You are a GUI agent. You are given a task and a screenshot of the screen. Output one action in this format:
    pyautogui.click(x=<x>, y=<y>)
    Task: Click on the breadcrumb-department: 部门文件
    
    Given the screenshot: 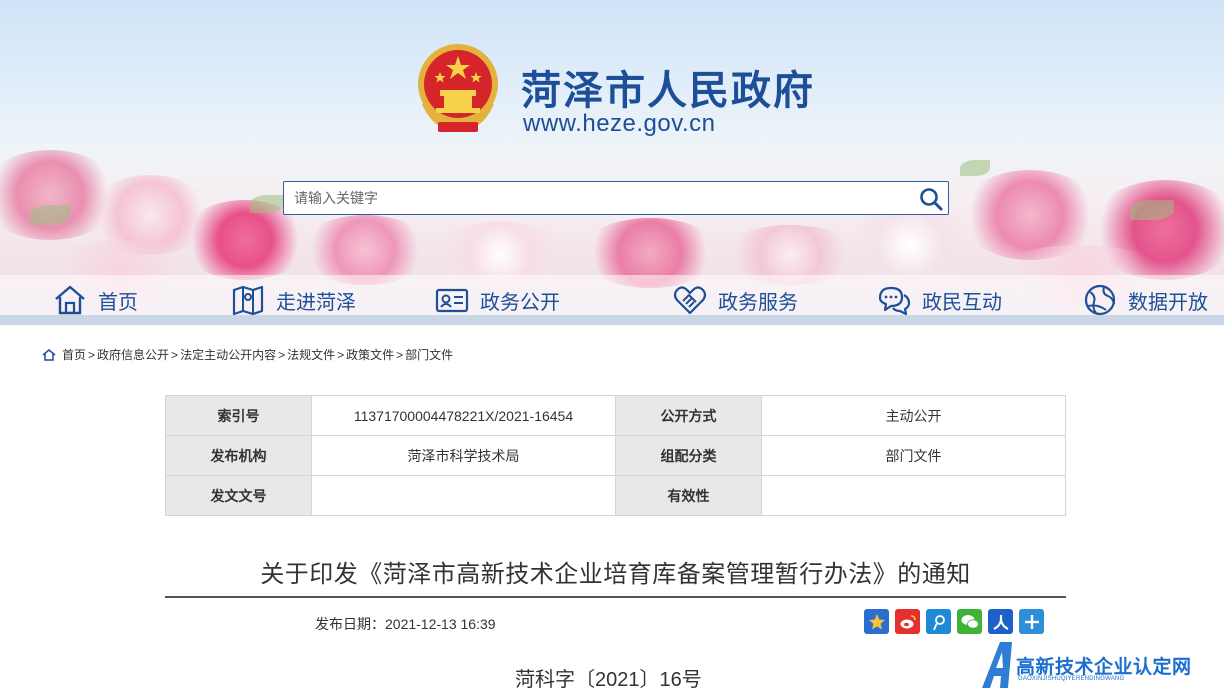 What is the action you would take?
    pyautogui.click(x=429, y=354)
    